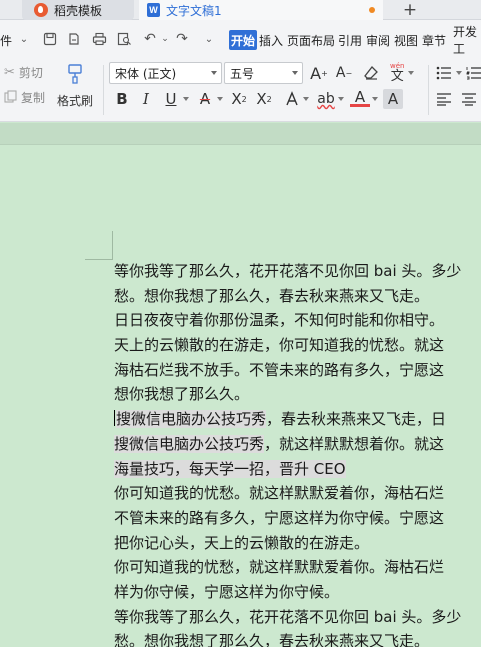  I want to click on align-left-icon, so click(444, 99).